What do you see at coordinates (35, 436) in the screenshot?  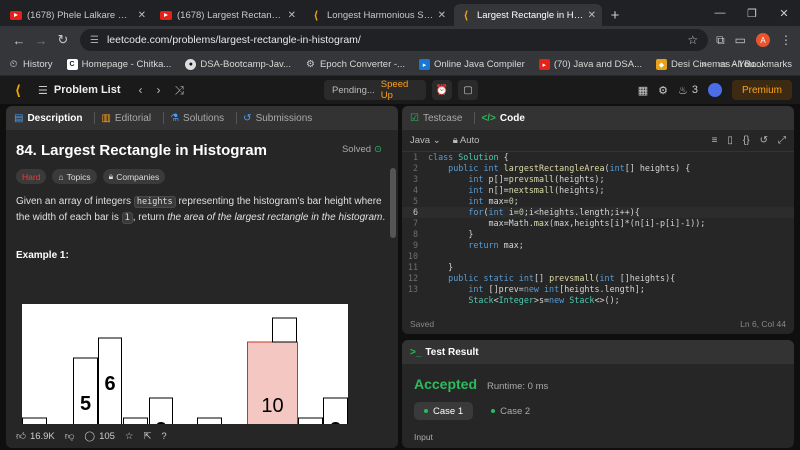 I see `like-button: 👍︎ 16.9K` at bounding box center [35, 436].